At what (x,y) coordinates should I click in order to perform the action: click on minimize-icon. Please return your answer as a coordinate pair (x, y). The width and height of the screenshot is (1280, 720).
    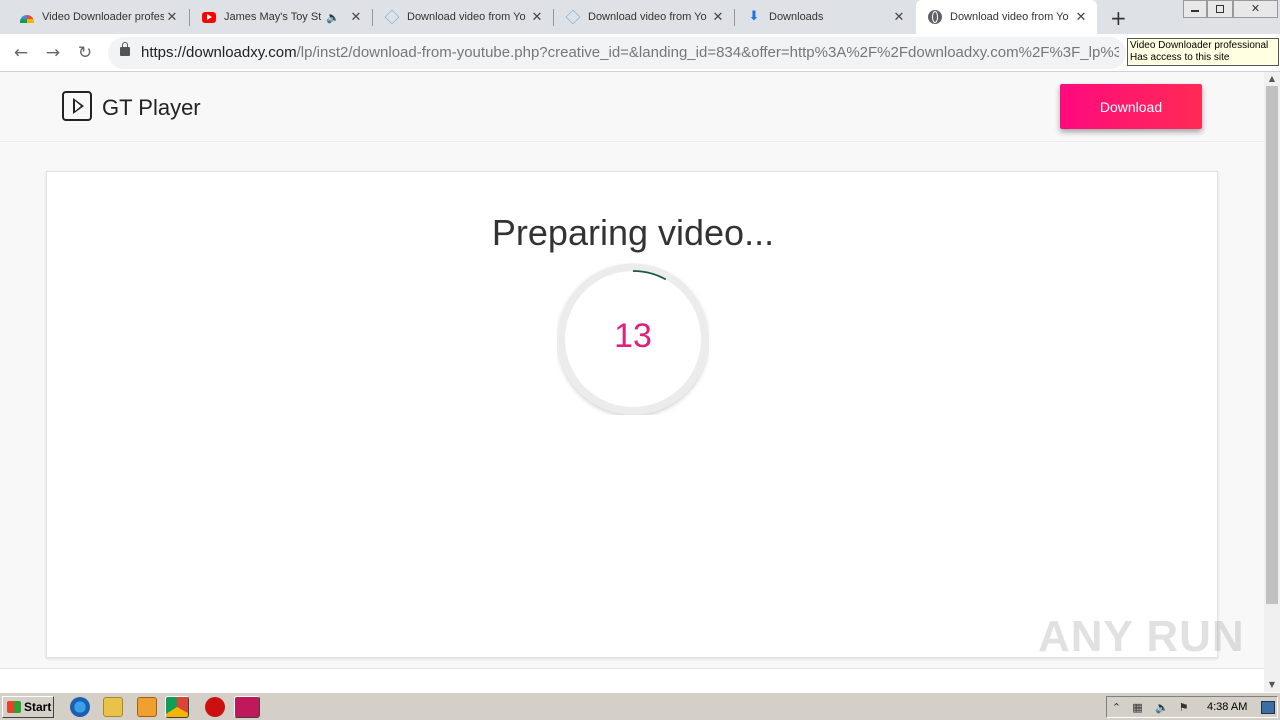
    Looking at the image, I should click on (1195, 11).